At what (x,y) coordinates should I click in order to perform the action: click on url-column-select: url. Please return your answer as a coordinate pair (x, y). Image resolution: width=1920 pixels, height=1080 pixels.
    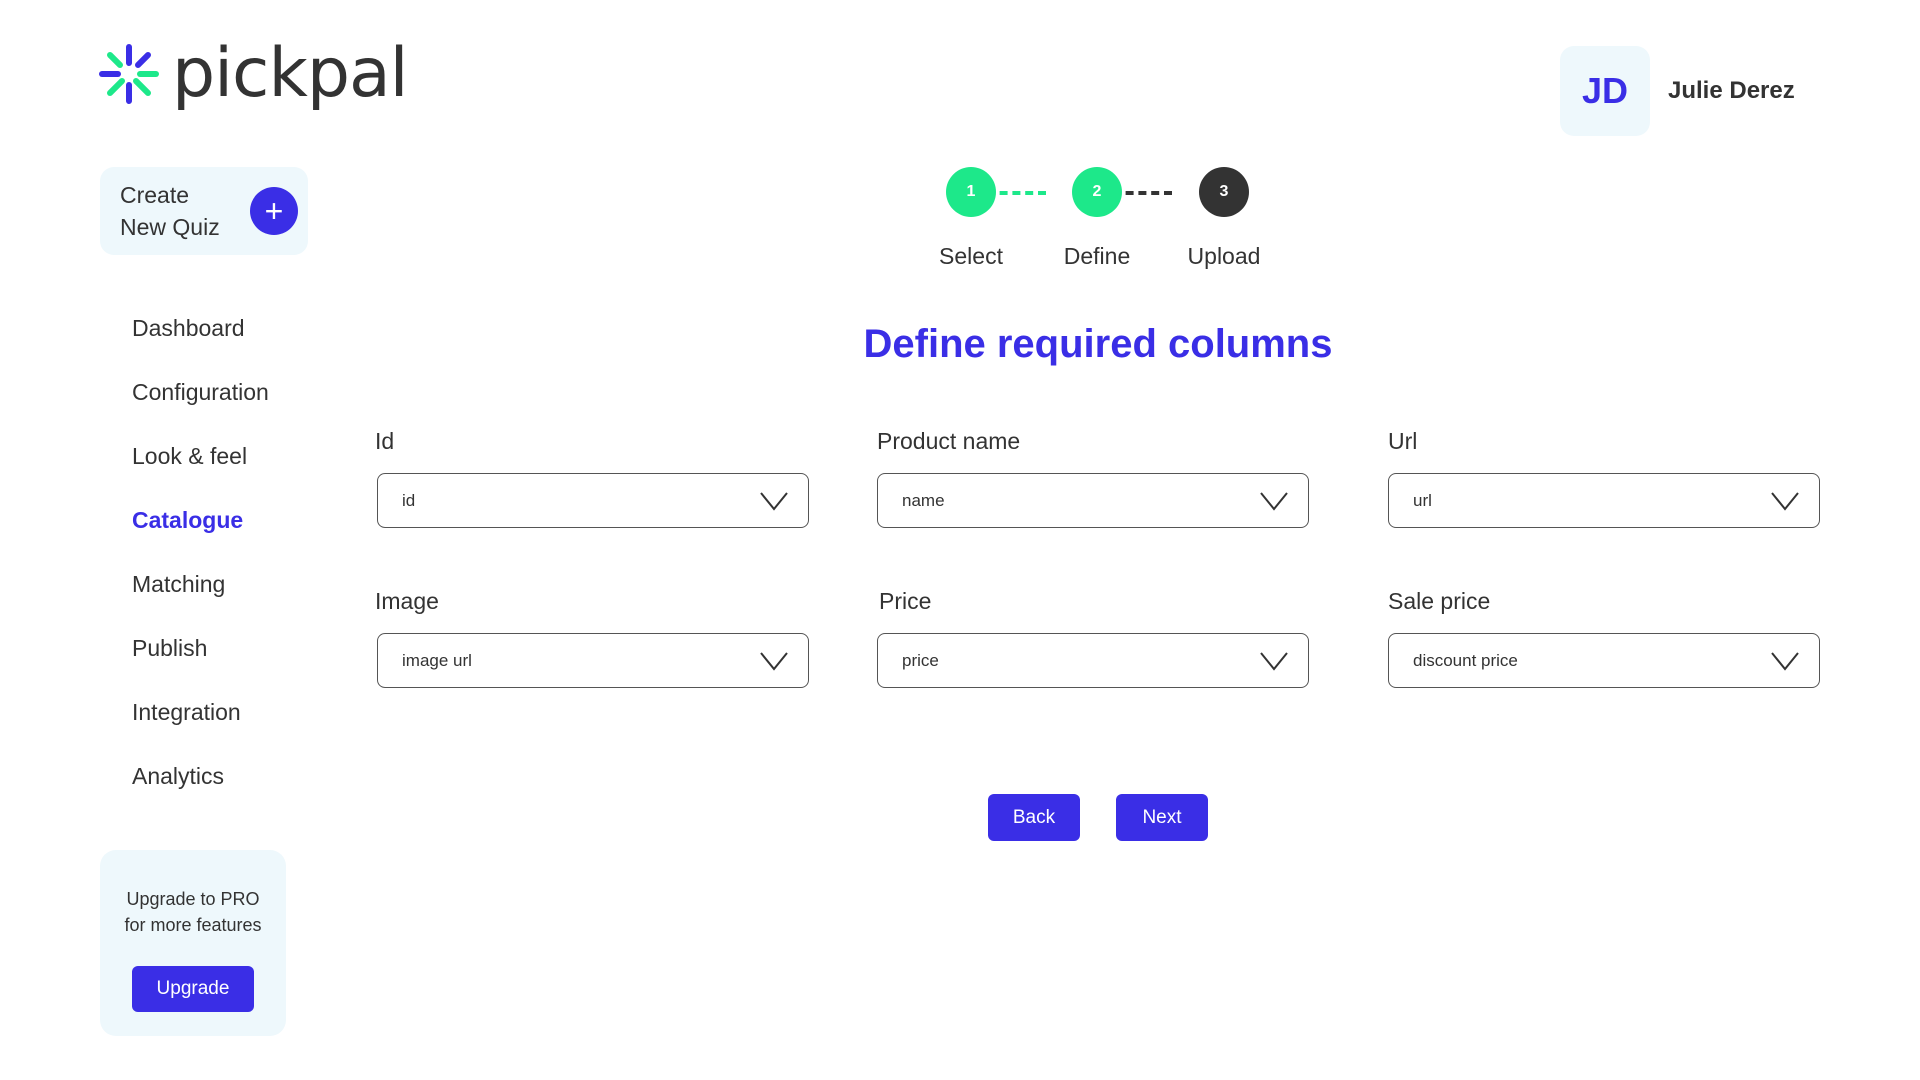
    Looking at the image, I should click on (1604, 500).